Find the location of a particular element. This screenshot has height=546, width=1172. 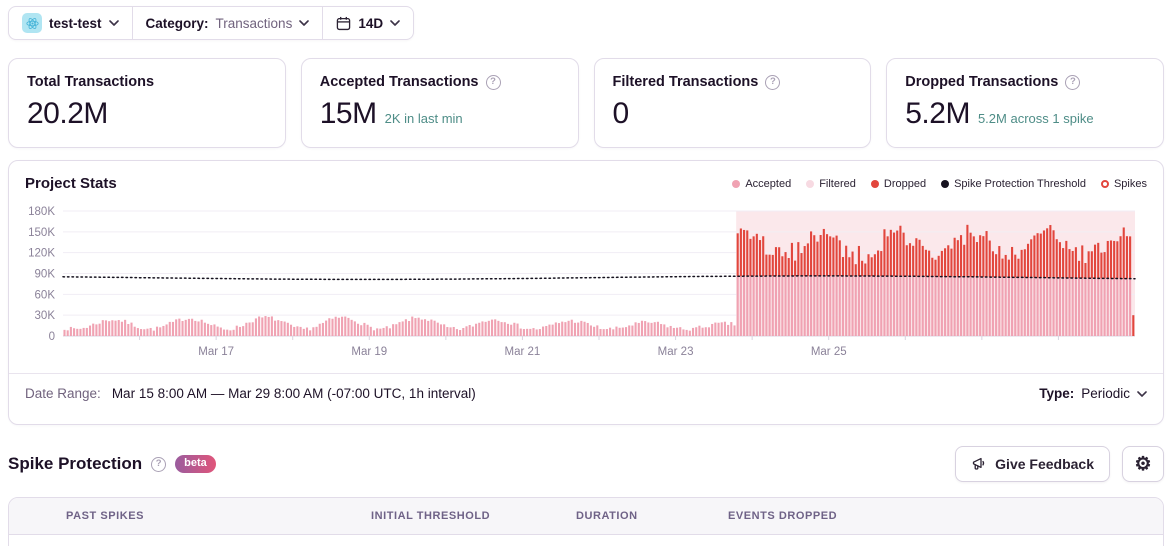

date-range-selector: 14D is located at coordinates (368, 23).